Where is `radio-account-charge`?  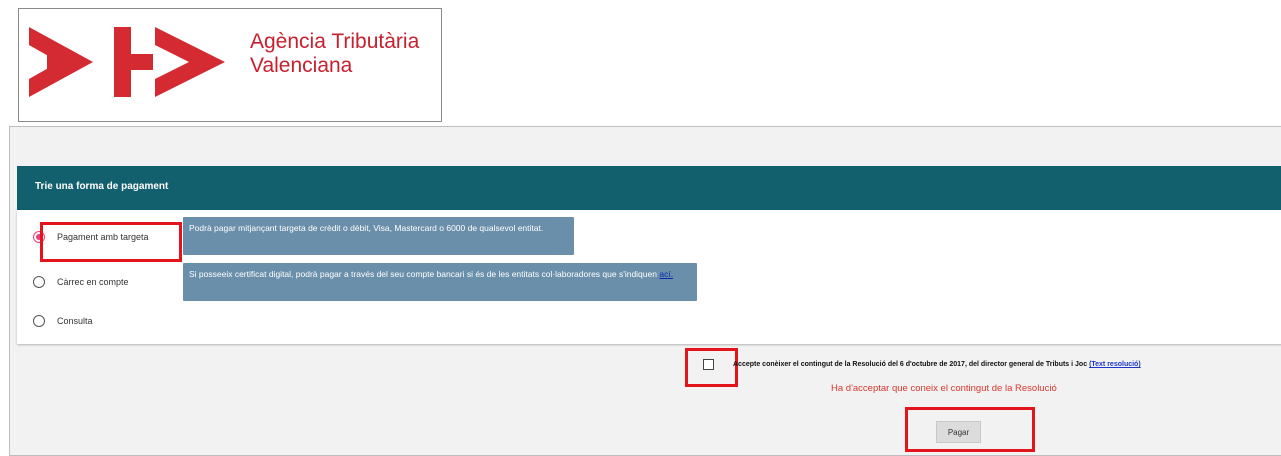 radio-account-charge is located at coordinates (39, 282).